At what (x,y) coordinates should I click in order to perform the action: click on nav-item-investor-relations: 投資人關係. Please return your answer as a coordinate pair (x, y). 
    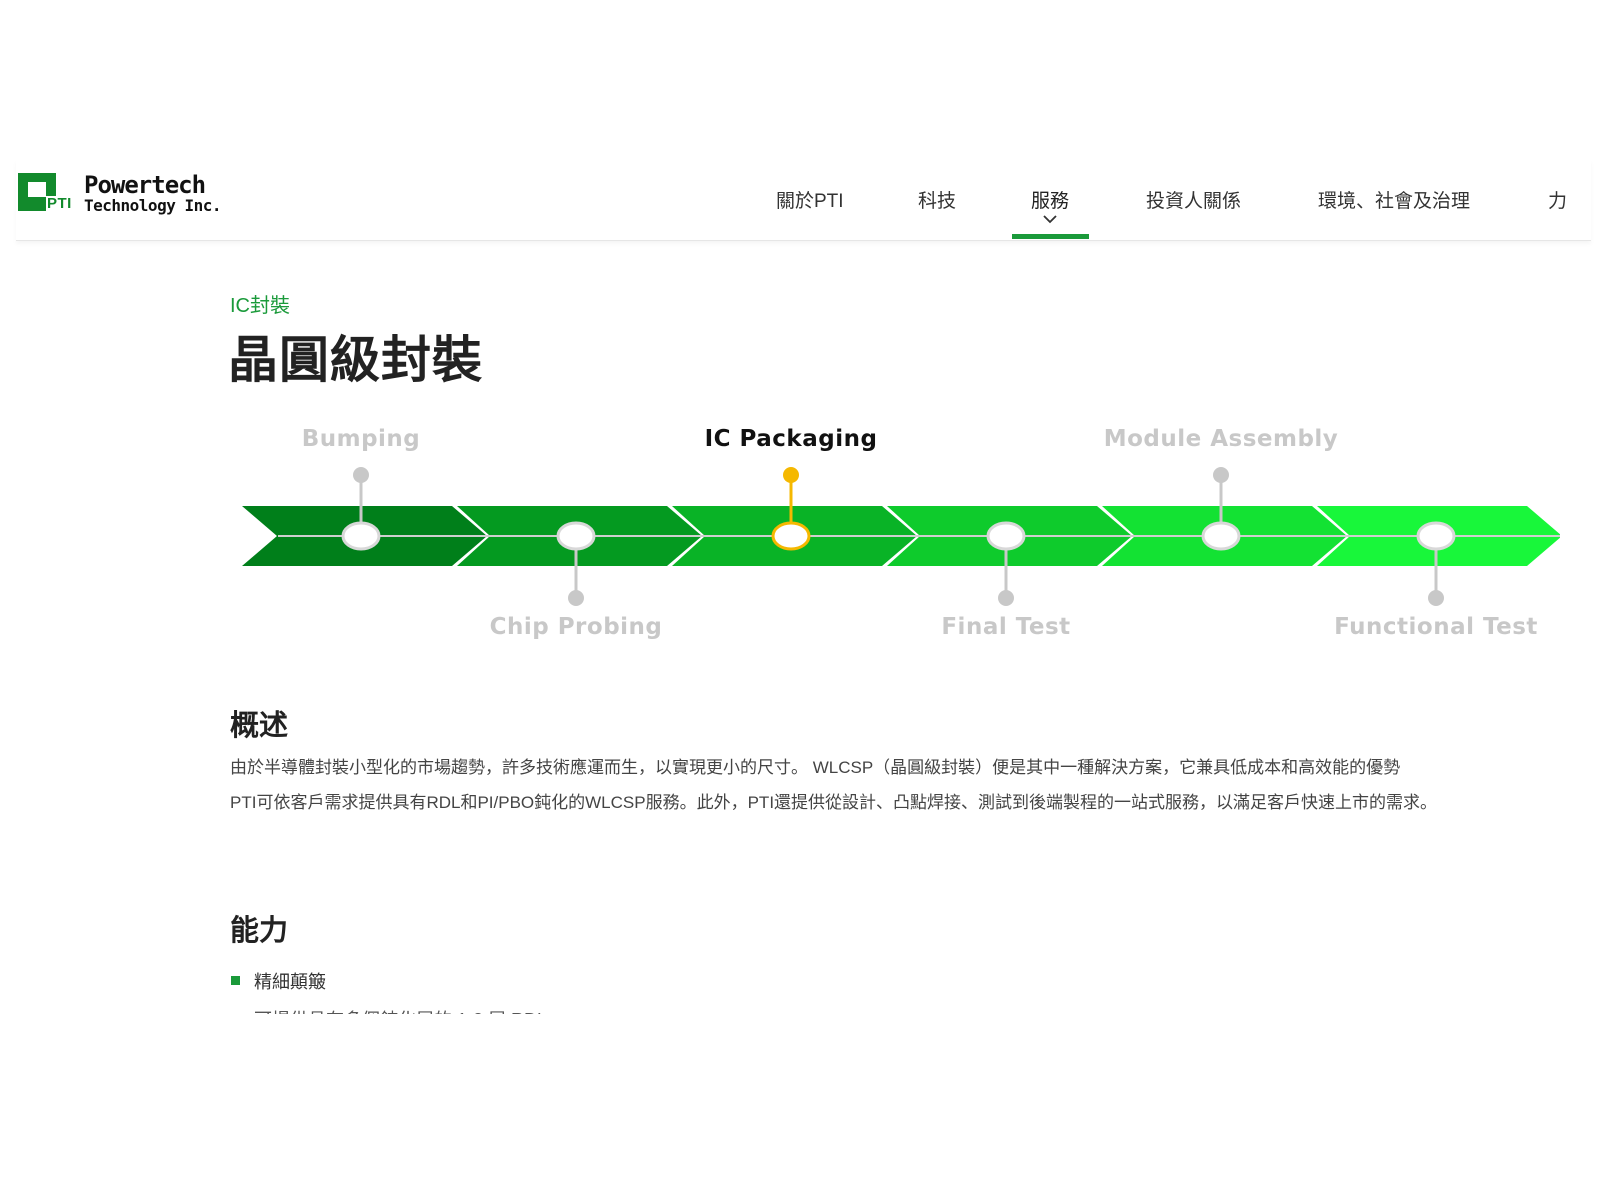
    Looking at the image, I should click on (1193, 199).